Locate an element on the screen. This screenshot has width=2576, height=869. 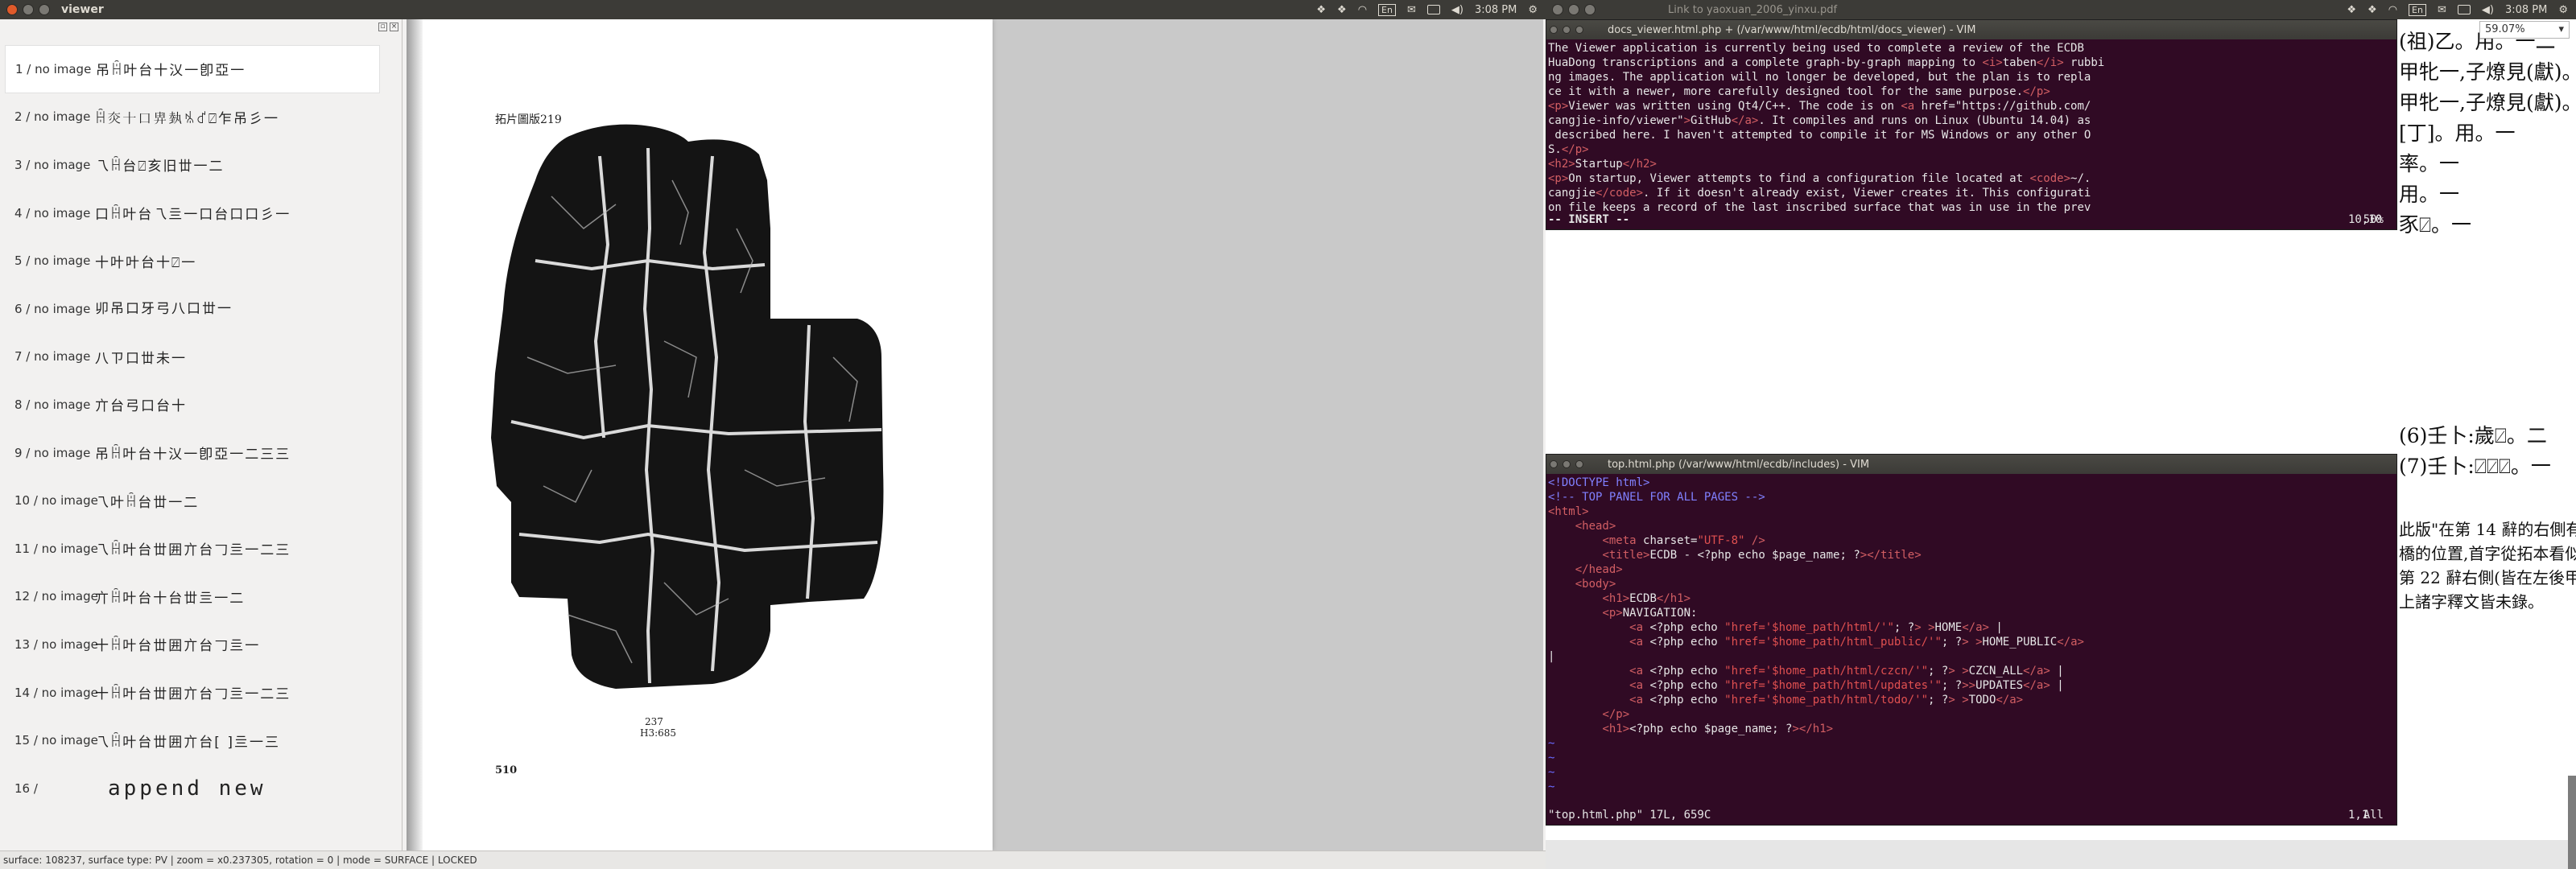
inscription-row: 5 / no image 十叶叶台十⍁一 is located at coordinates (192, 261).